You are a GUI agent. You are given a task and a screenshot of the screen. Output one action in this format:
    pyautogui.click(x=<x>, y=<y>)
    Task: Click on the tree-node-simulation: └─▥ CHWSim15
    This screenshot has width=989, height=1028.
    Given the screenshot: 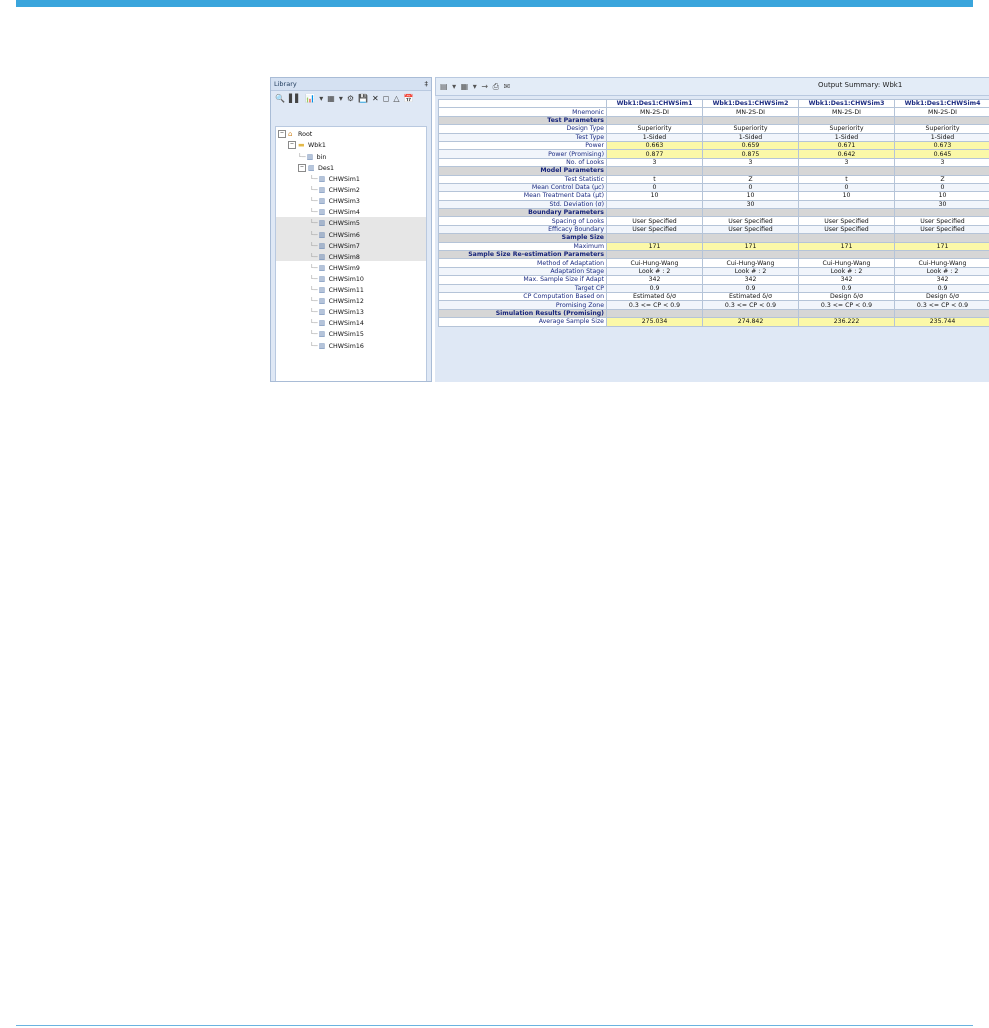 What is the action you would take?
    pyautogui.click(x=337, y=334)
    